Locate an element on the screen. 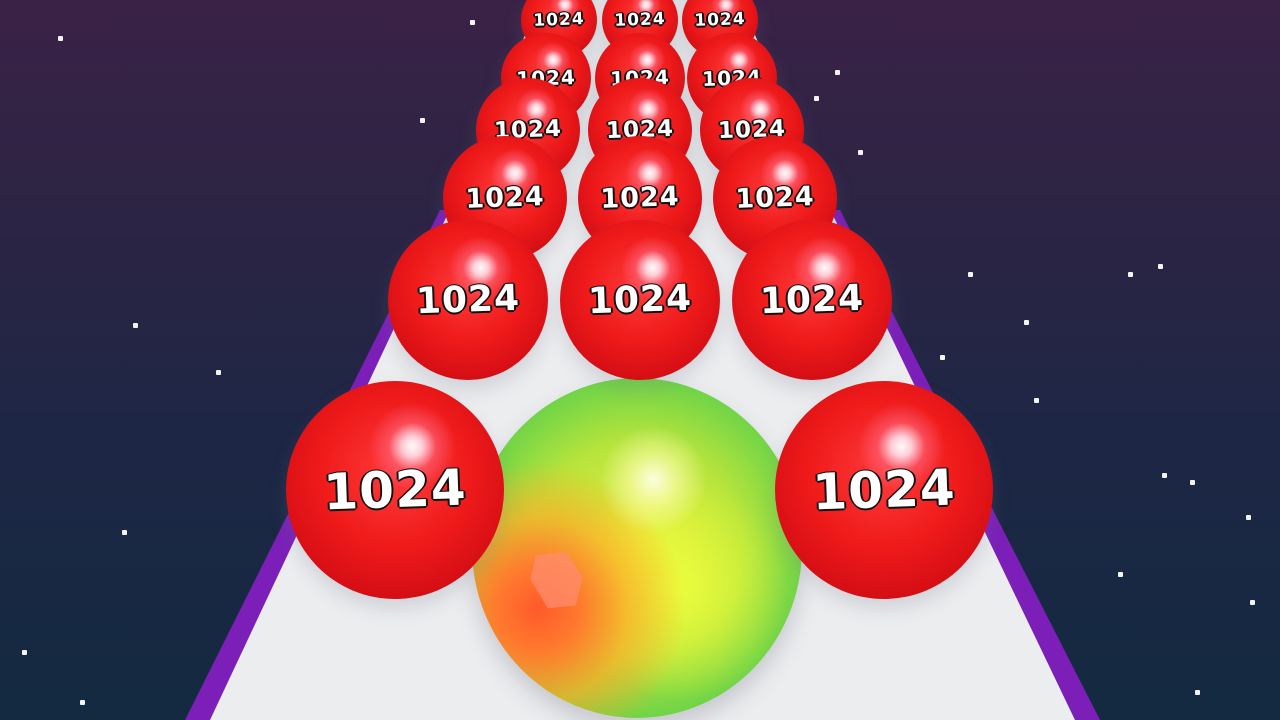 This screenshot has width=1280, height=720. player-ball is located at coordinates (637, 548).